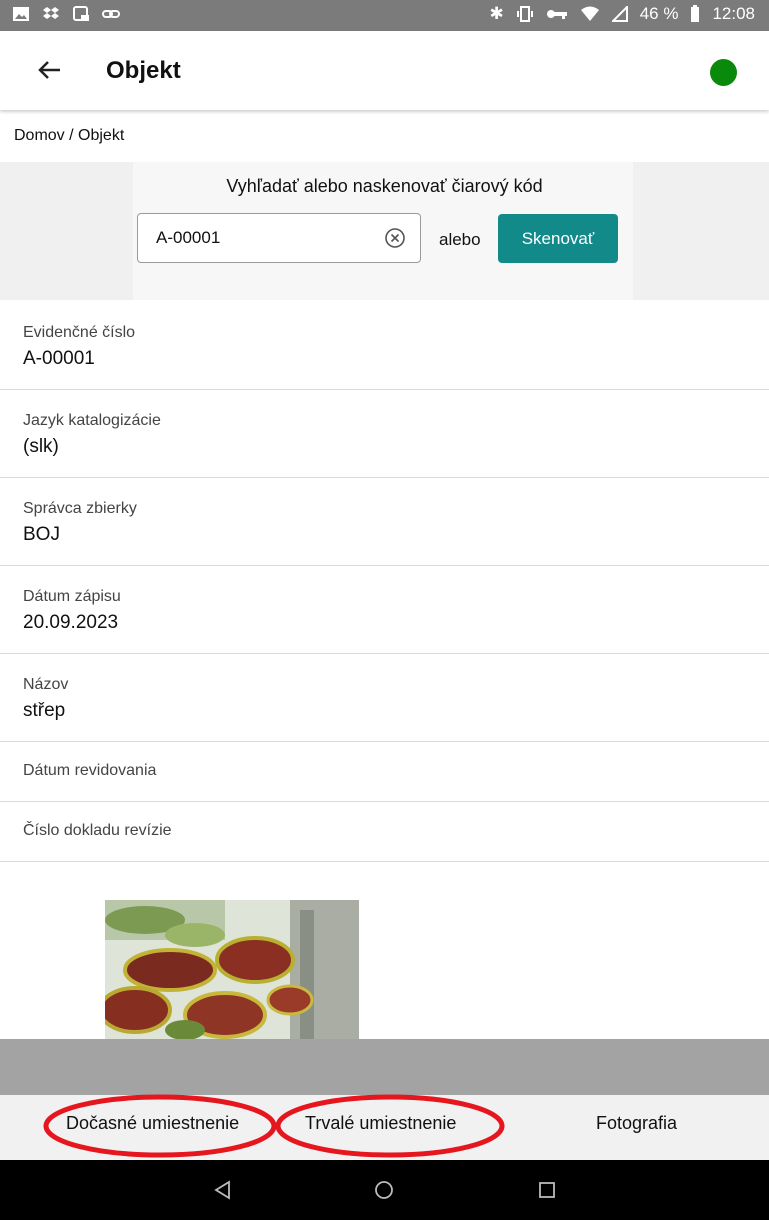  Describe the element at coordinates (558, 238) in the screenshot. I see `scan-button: Skenovať` at that location.